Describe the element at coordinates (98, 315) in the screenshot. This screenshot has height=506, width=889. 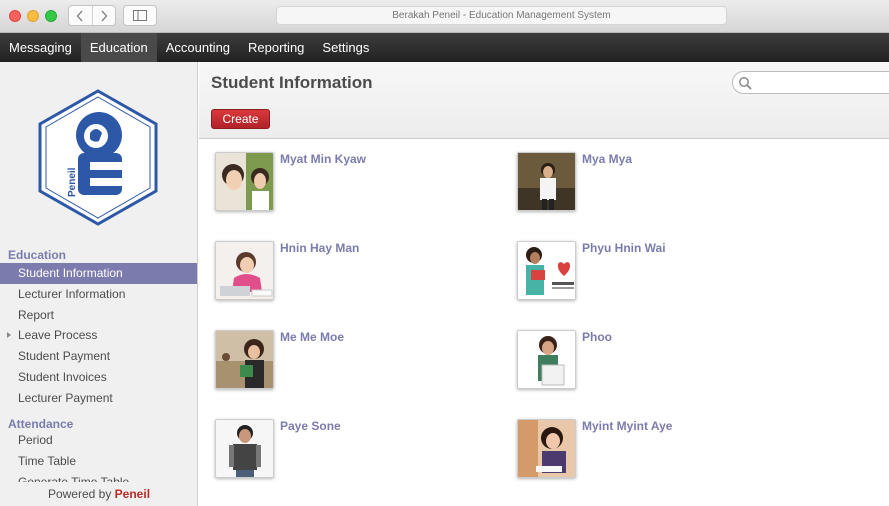
I see `sidebar-item-report: Report` at that location.